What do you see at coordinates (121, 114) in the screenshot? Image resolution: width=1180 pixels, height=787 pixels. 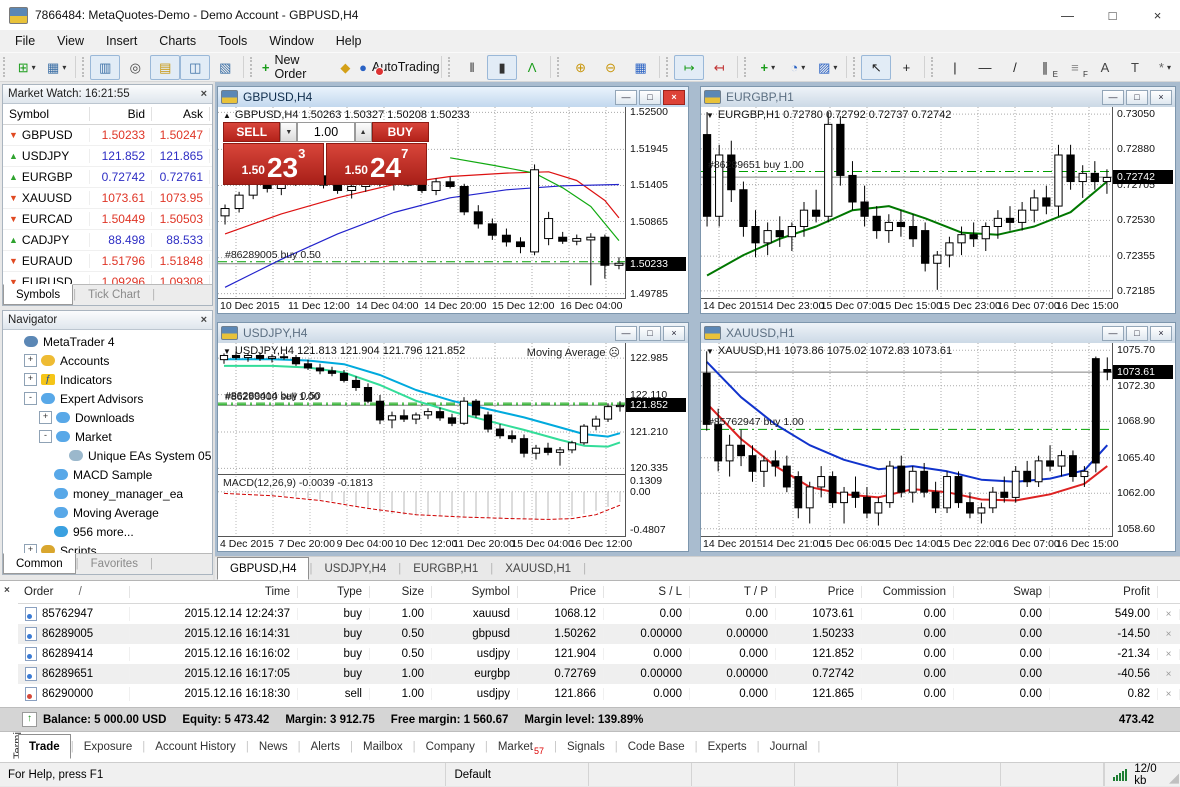 I see `mw-col-bid: Bid` at bounding box center [121, 114].